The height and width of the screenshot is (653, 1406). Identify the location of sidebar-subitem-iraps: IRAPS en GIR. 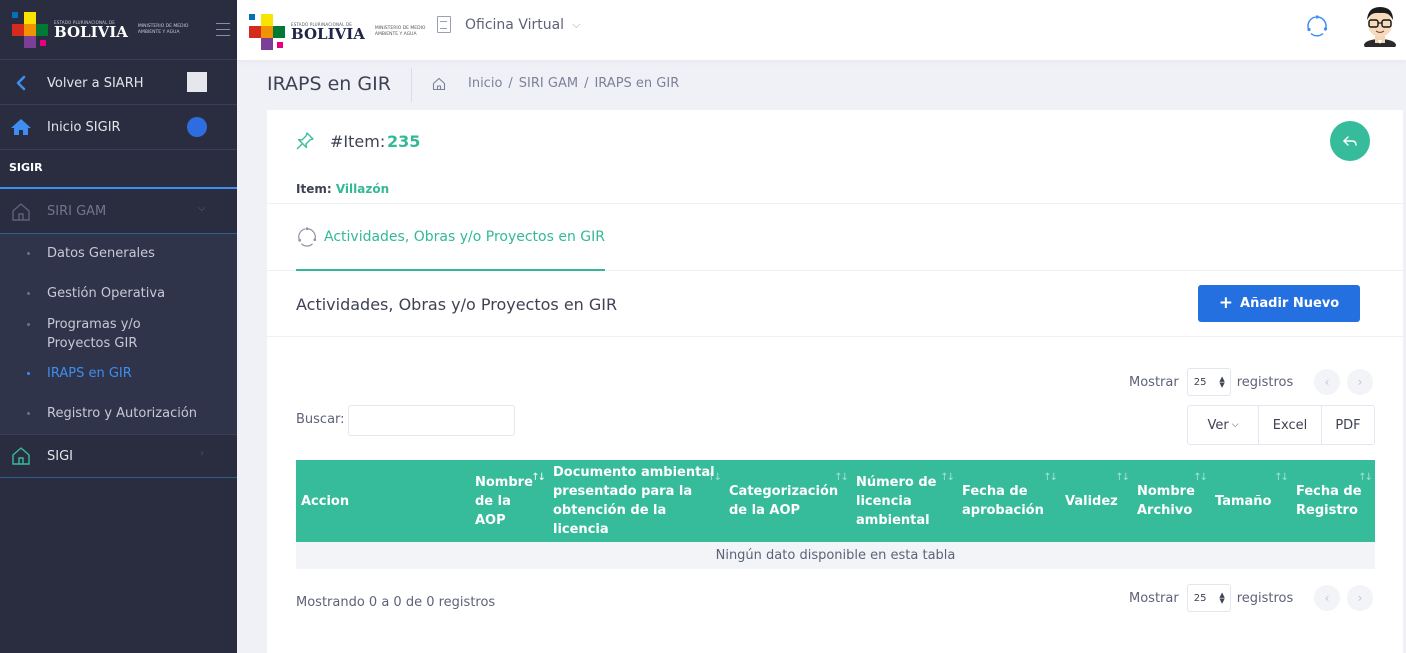
(118, 374).